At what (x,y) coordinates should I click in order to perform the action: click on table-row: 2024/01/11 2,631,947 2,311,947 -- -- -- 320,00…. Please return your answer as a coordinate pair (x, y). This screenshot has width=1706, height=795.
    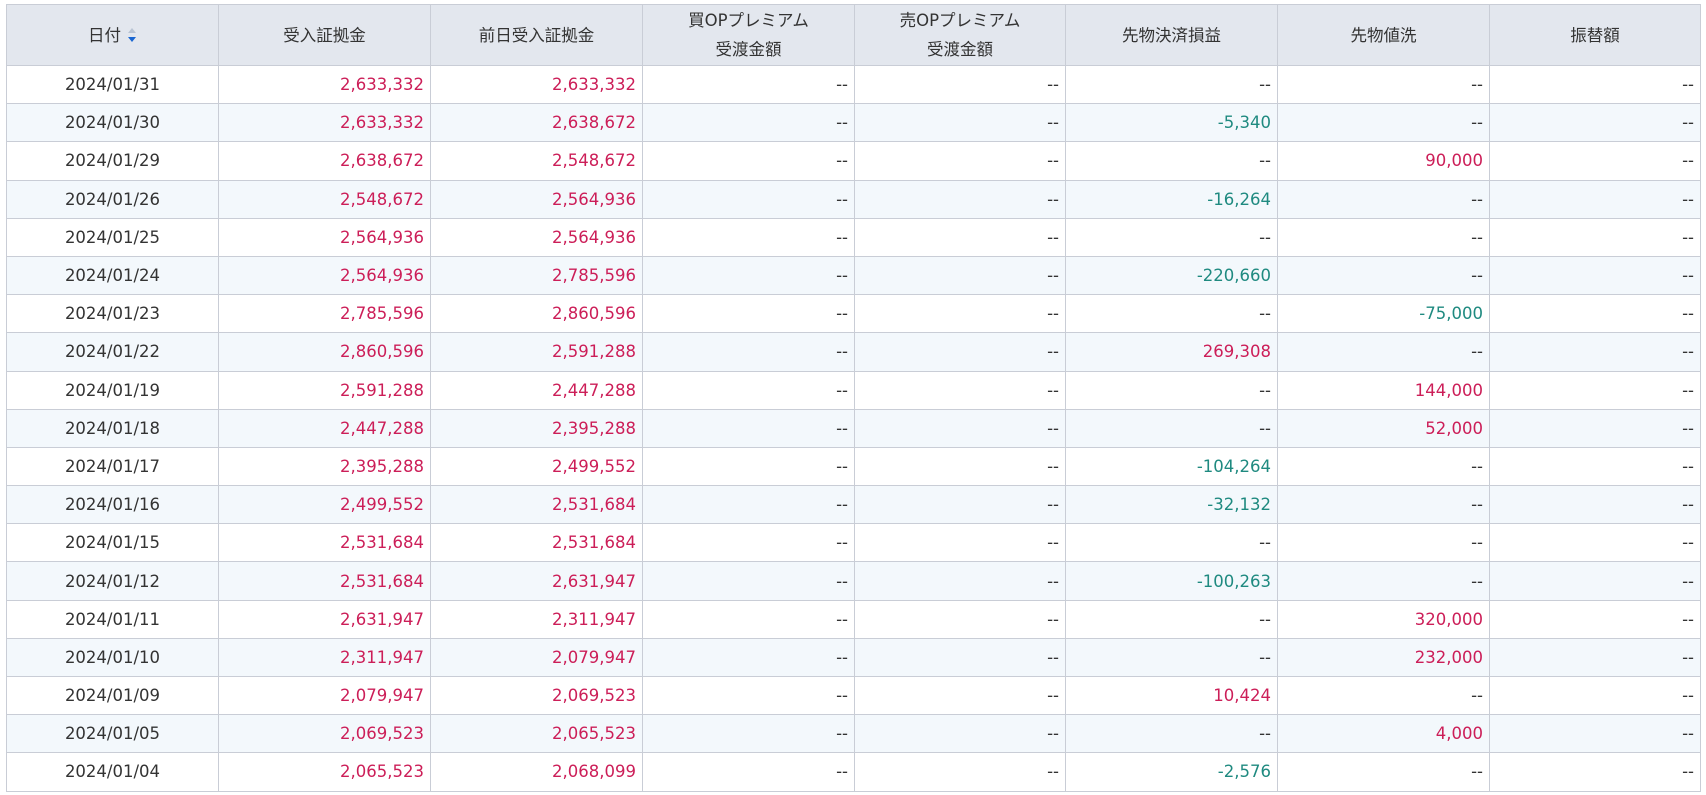
    Looking at the image, I should click on (853, 619).